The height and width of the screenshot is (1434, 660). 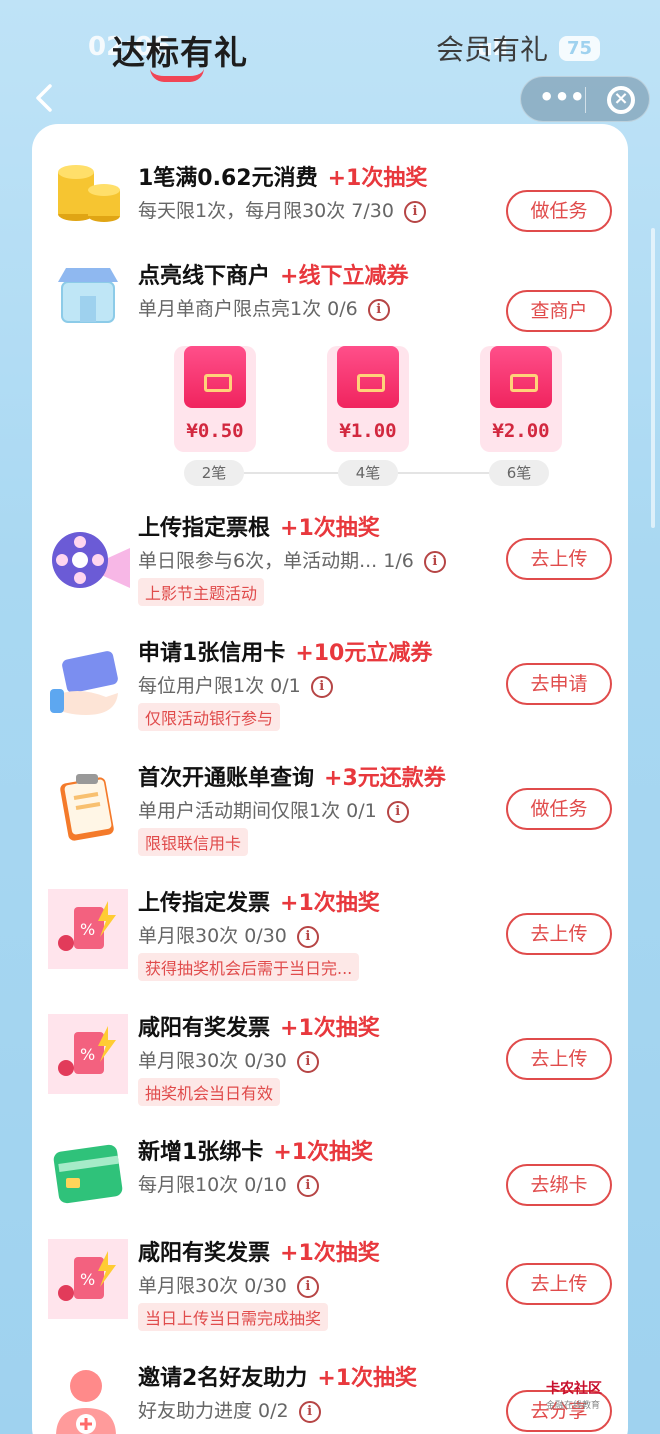 I want to click on packet-amount: ¥1.00, so click(x=368, y=431).